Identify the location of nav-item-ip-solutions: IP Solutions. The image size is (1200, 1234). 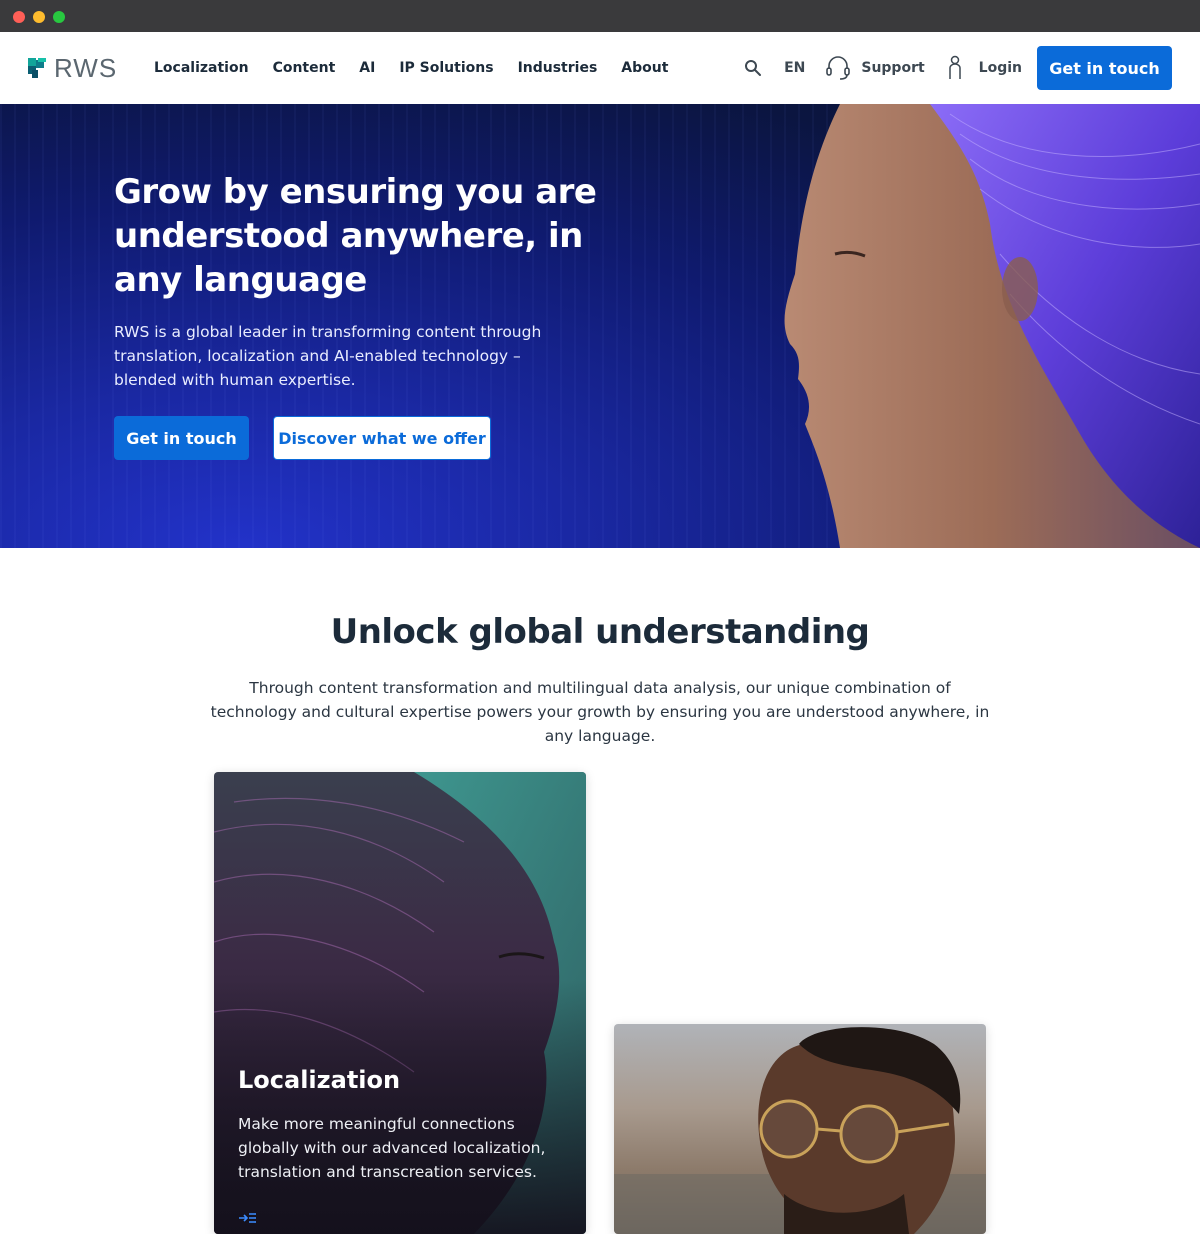
(446, 68).